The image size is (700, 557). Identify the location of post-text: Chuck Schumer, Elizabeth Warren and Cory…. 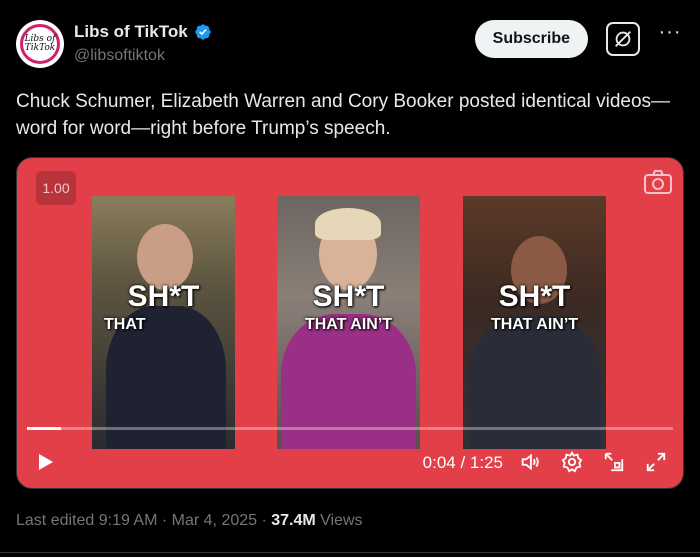
(343, 115).